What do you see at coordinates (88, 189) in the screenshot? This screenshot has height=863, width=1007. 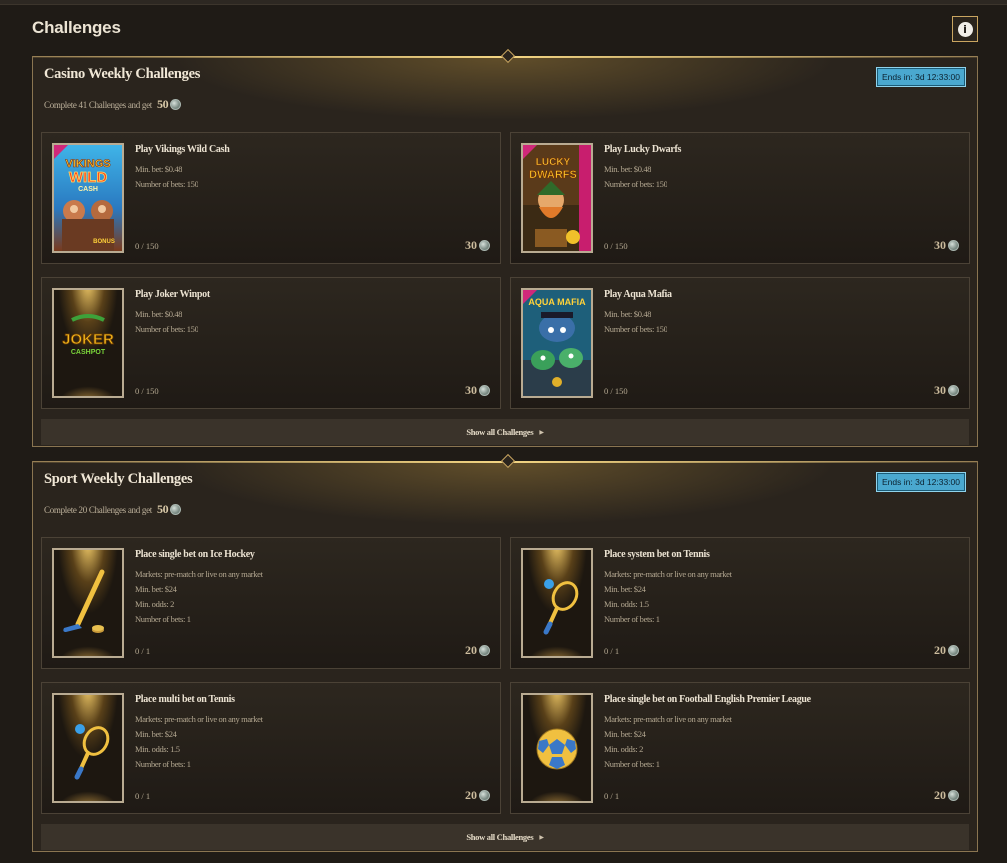 I see `svg-text: CASH` at bounding box center [88, 189].